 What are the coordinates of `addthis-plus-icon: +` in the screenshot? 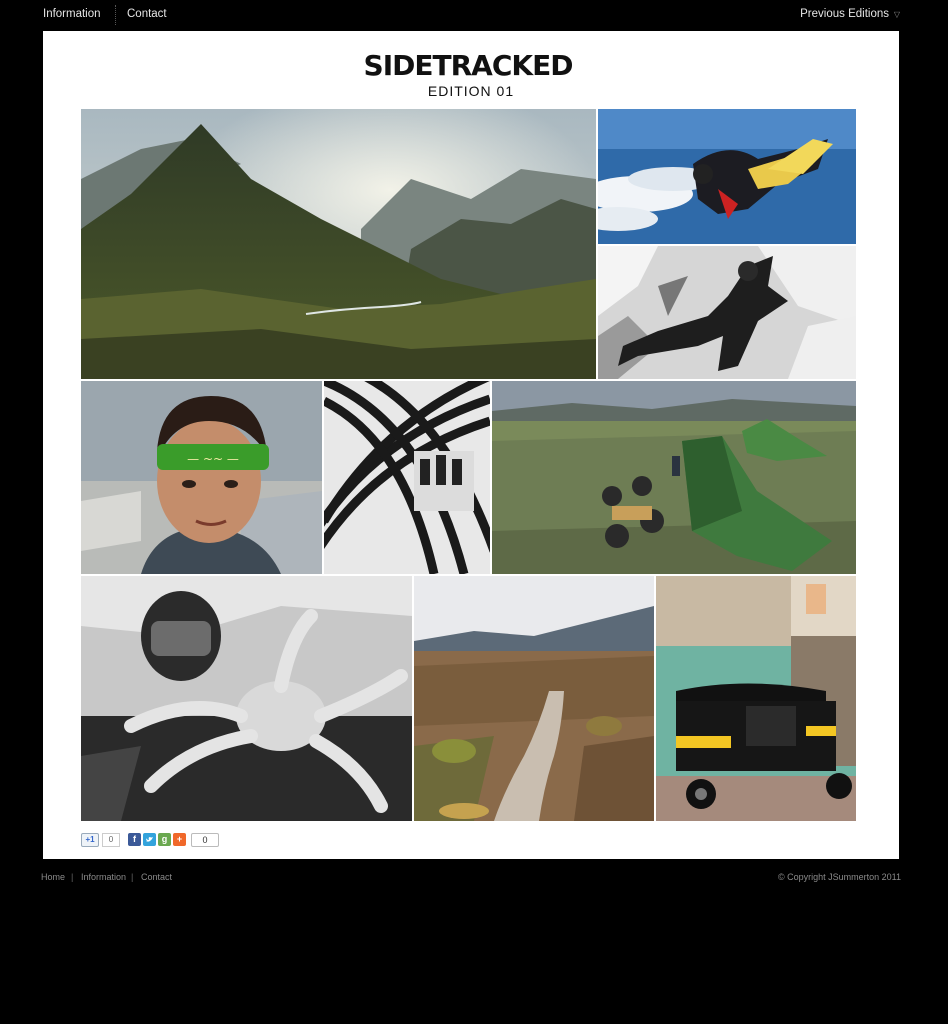 It's located at (179, 839).